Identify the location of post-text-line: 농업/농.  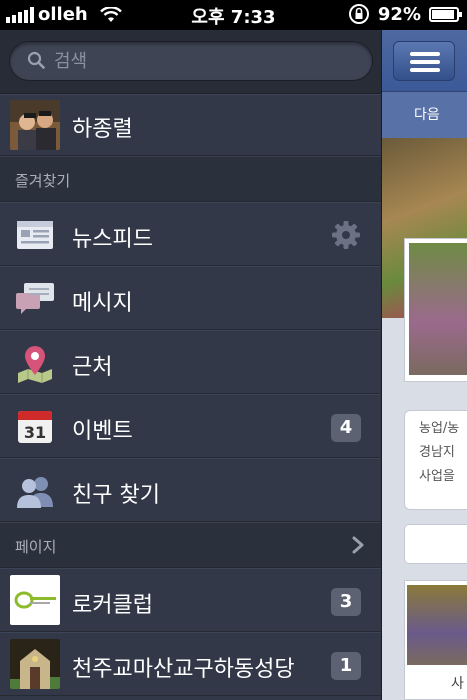
(439, 428).